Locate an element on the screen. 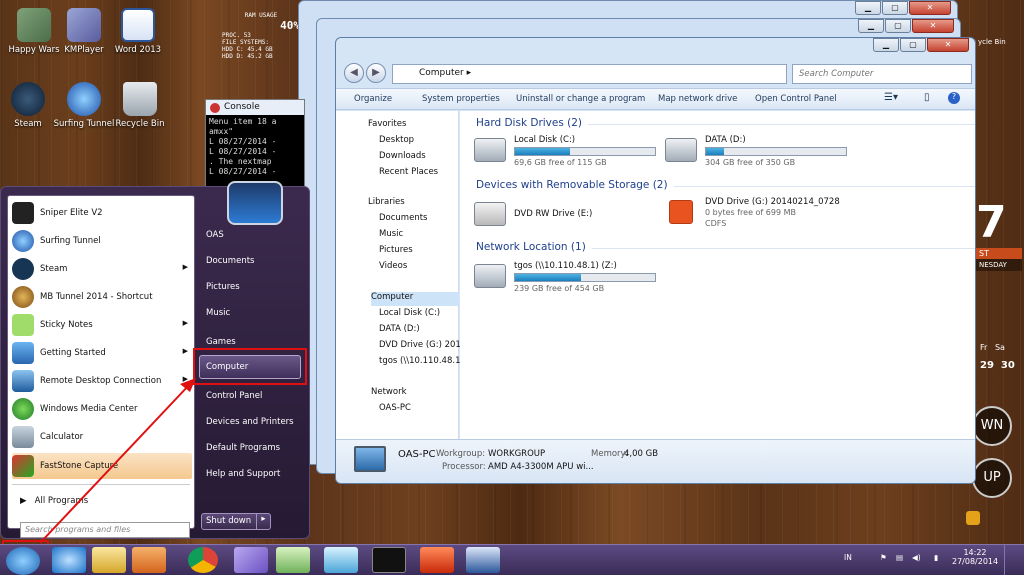 The width and height of the screenshot is (1024, 575). taskbar-explorer-icon is located at coordinates (109, 560).